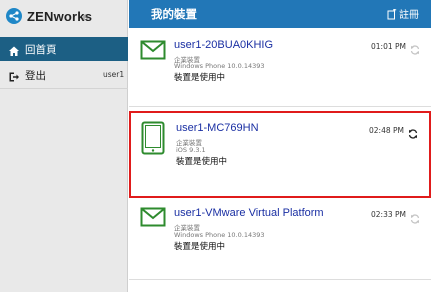 The width and height of the screenshot is (431, 292). Describe the element at coordinates (14, 51) in the screenshot. I see `home-icon` at that location.